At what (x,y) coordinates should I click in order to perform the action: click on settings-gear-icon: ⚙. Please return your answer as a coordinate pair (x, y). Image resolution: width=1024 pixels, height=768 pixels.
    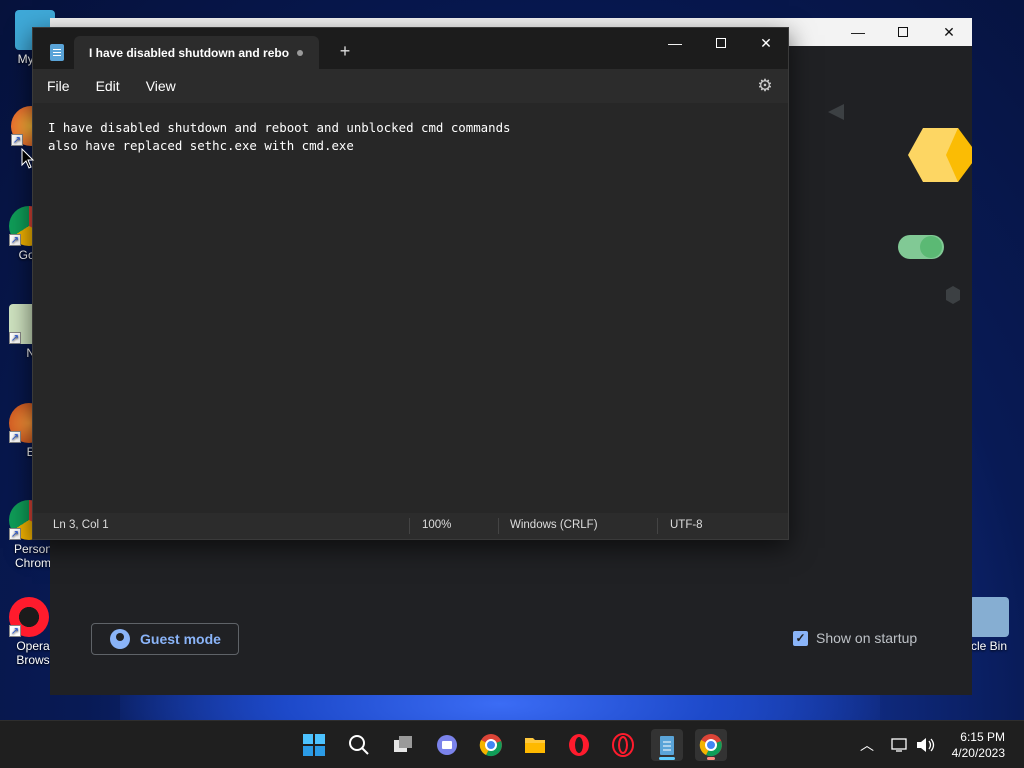
    Looking at the image, I should click on (765, 86).